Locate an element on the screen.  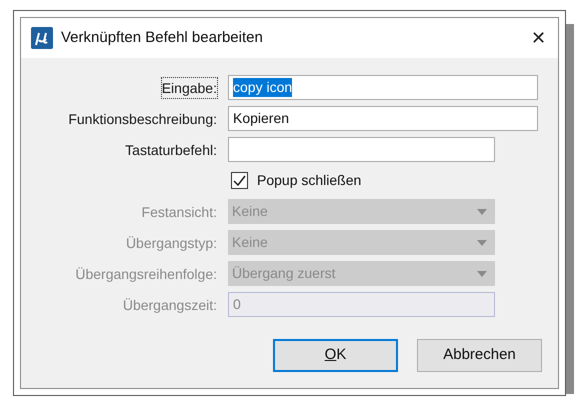
close-button: ✕ is located at coordinates (538, 38).